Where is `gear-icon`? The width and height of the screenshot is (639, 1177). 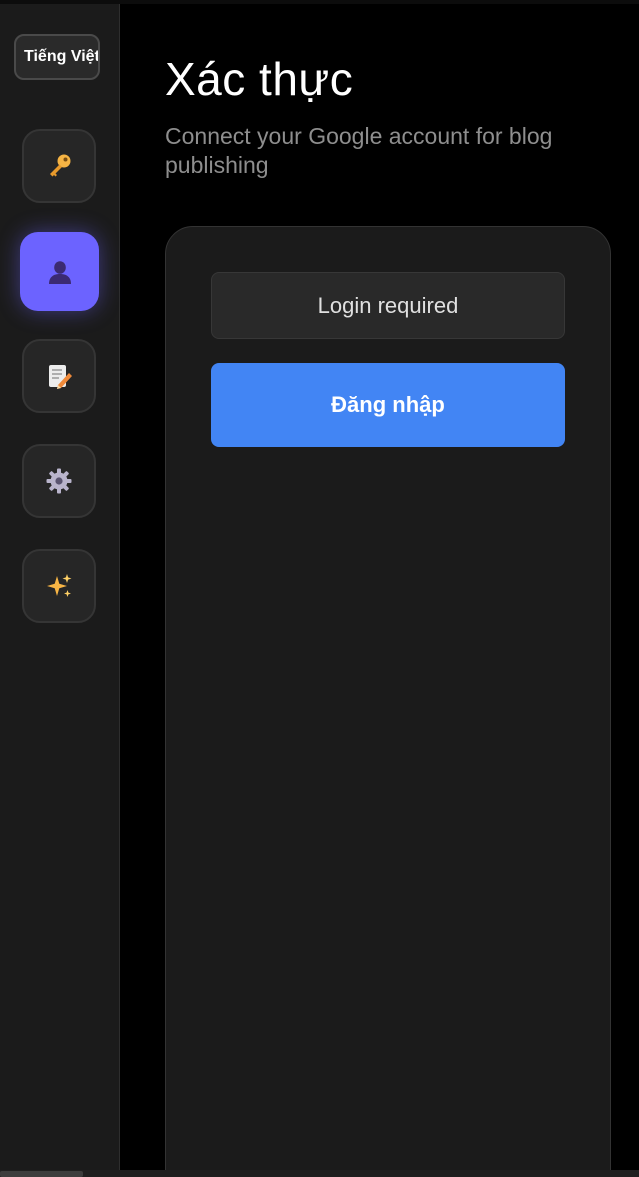 gear-icon is located at coordinates (59, 481).